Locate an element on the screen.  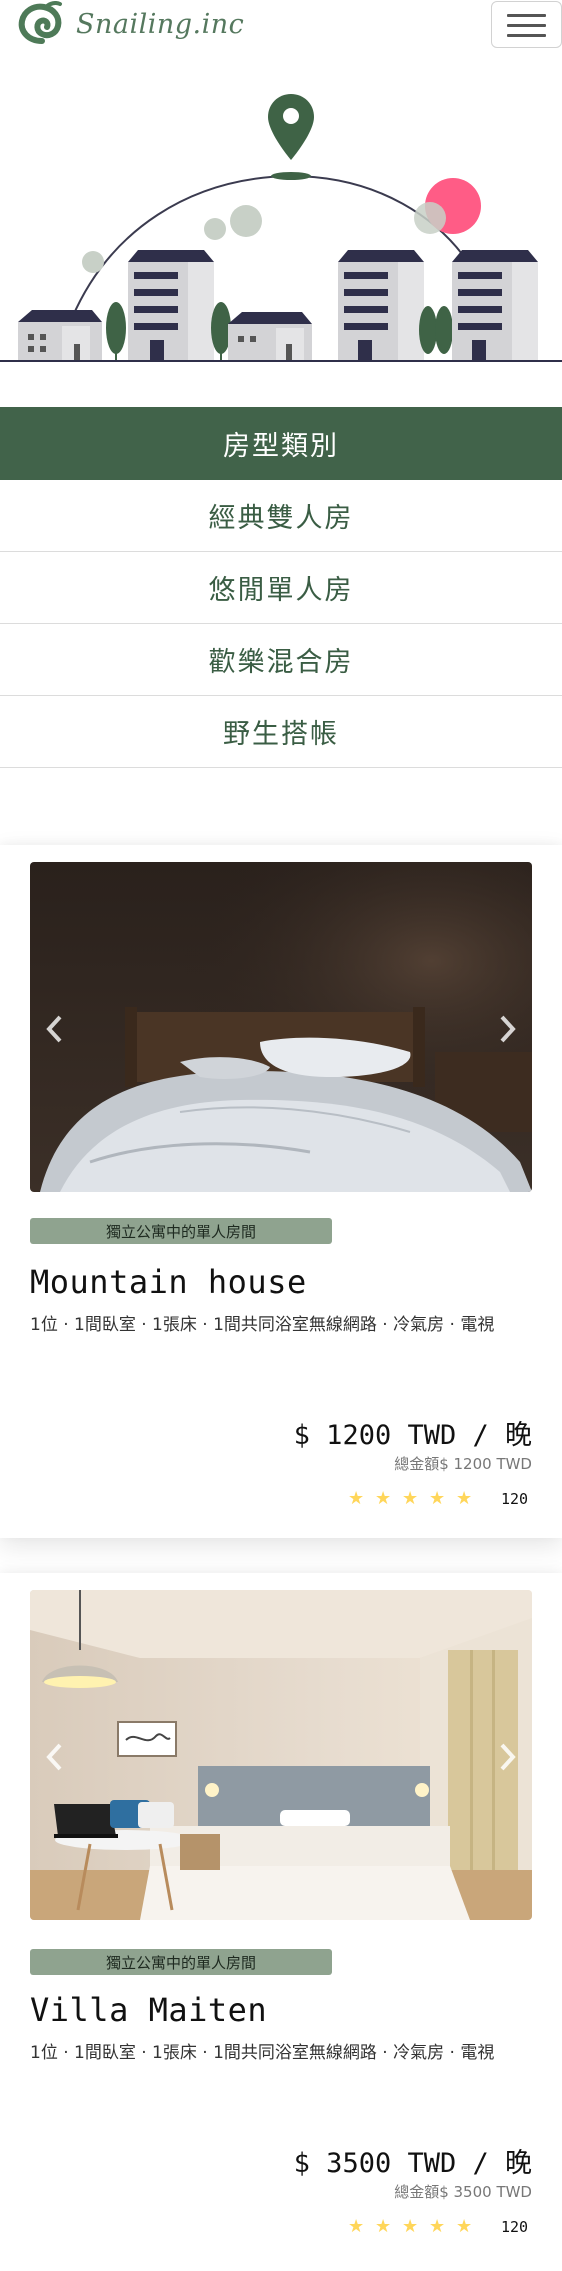
menu-toggle-button is located at coordinates (526, 24).